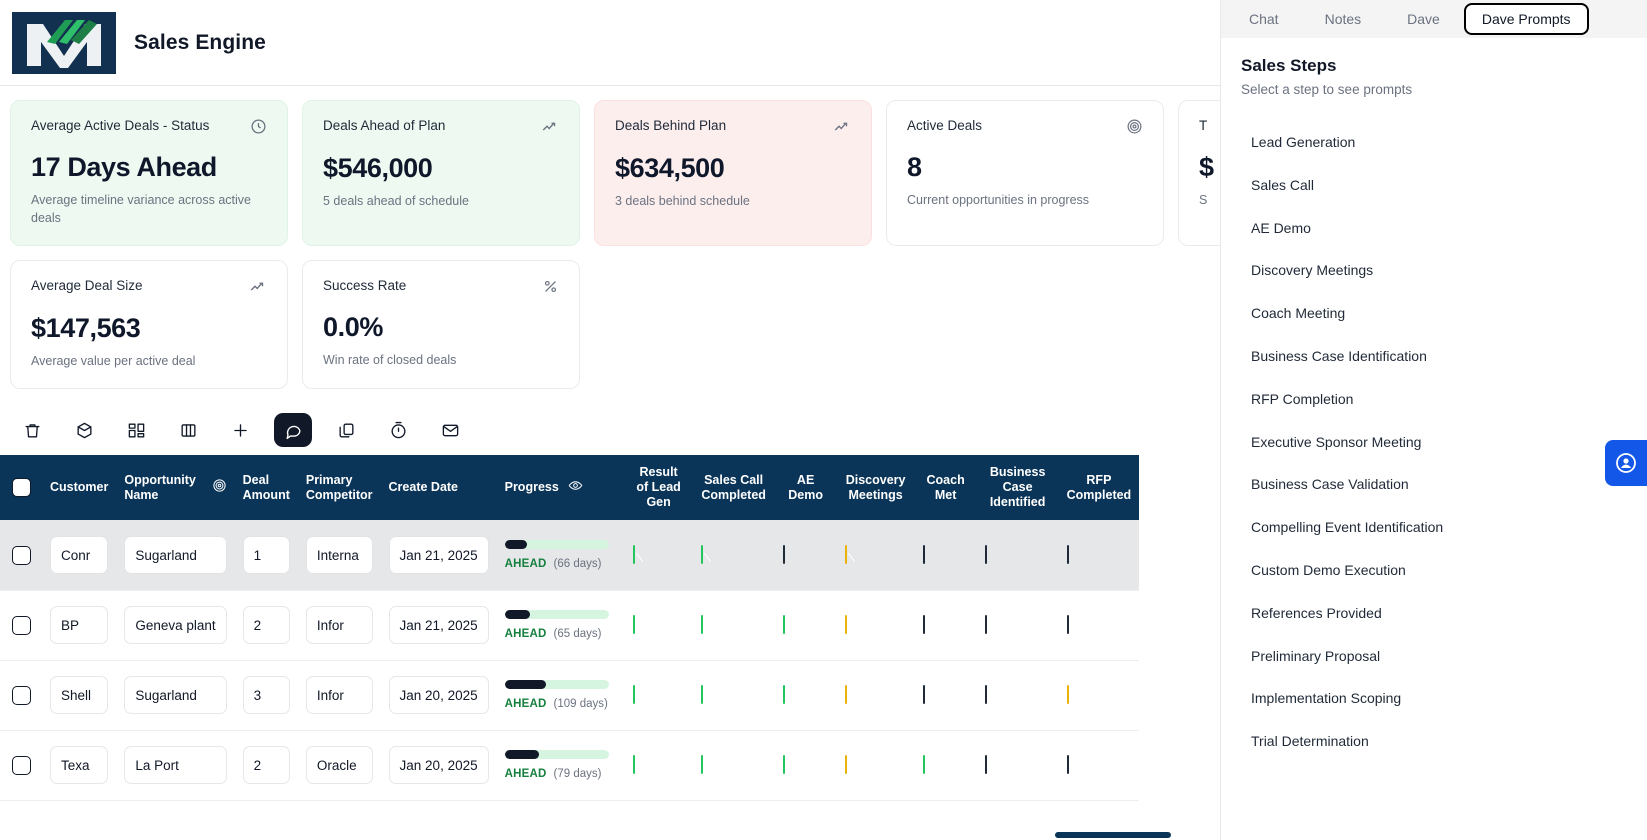  I want to click on tab-dave: Dave, so click(1423, 19).